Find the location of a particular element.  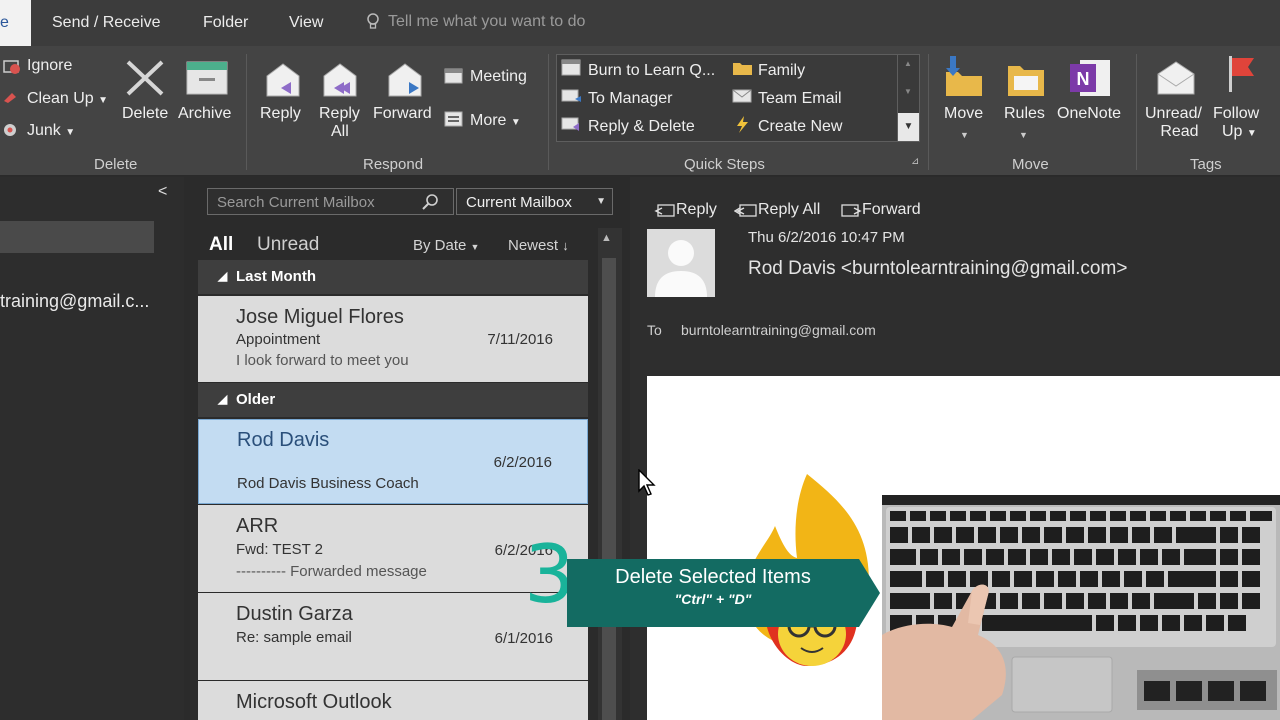

item-date: 7/11/2016 is located at coordinates (520, 339).